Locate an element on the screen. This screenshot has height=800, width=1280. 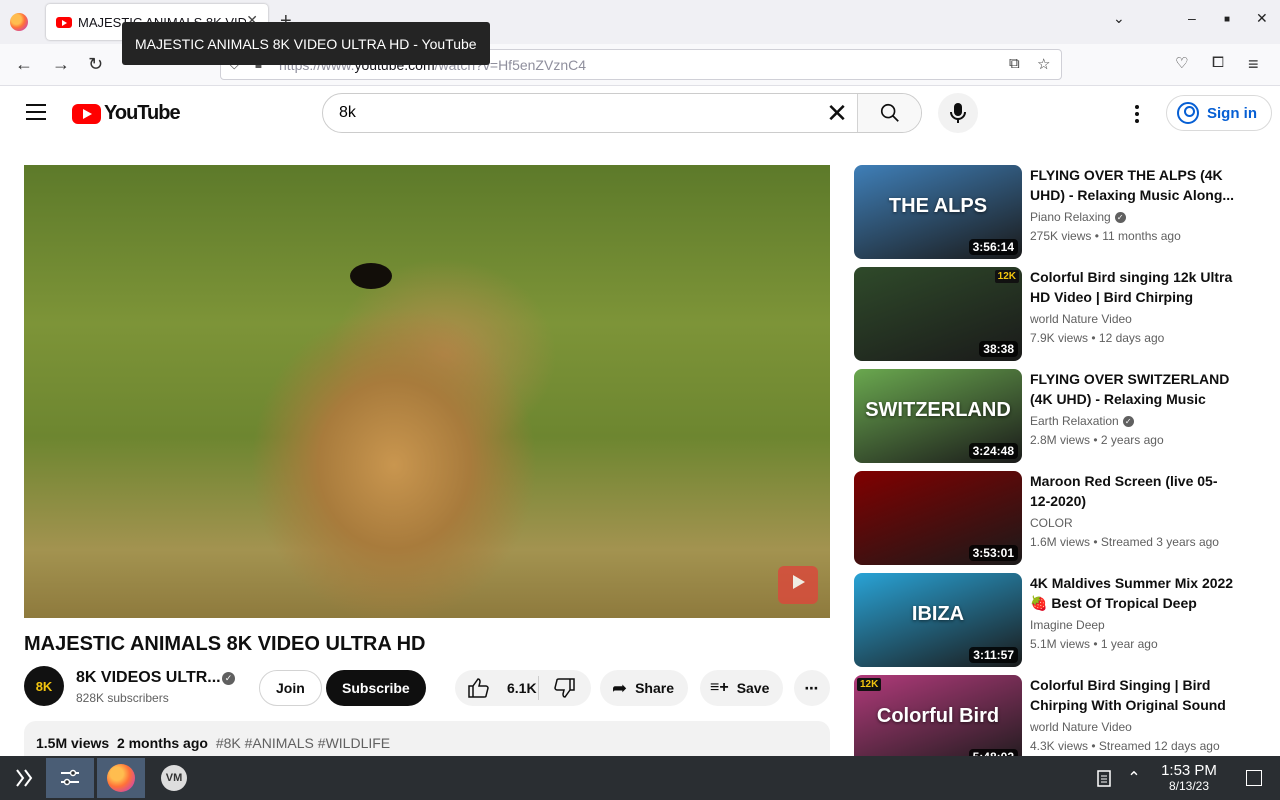
recommendation-channel: Imagine Deep is located at coordinates (1067, 625).